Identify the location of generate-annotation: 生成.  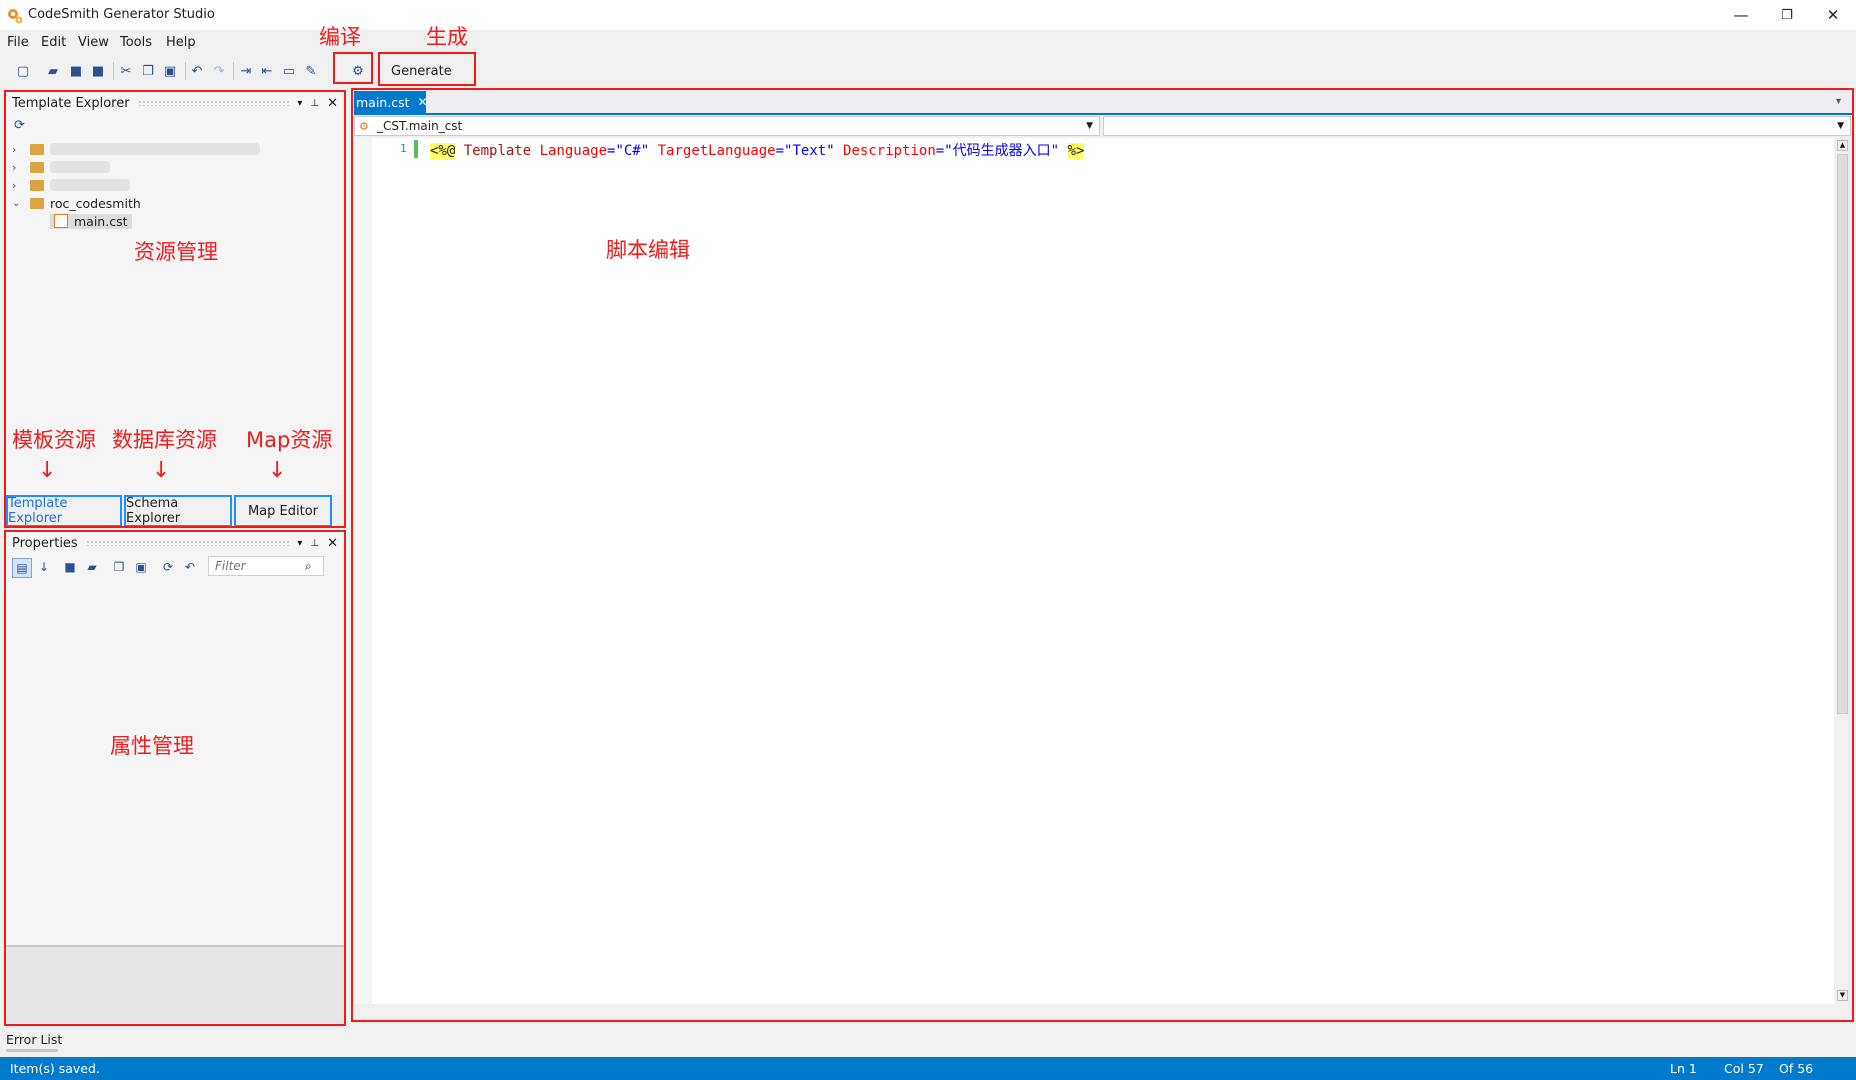
(447, 37).